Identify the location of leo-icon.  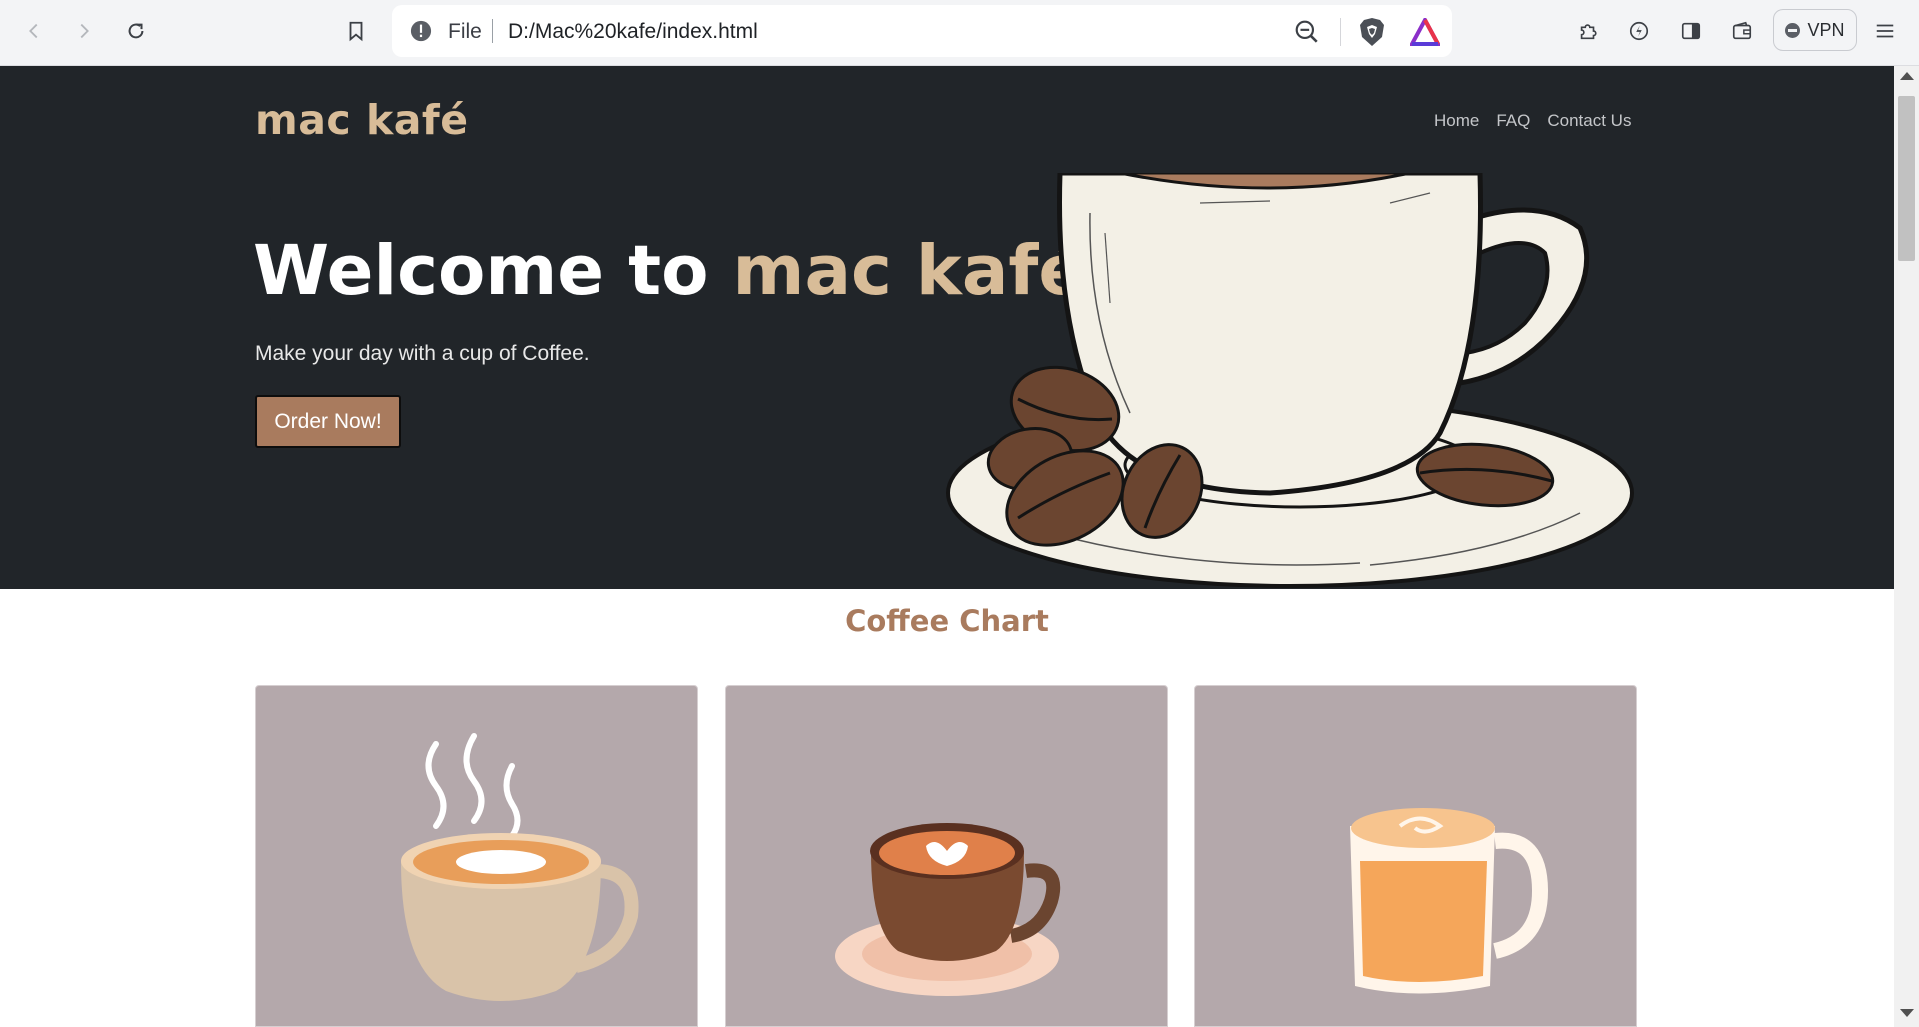
(1639, 31).